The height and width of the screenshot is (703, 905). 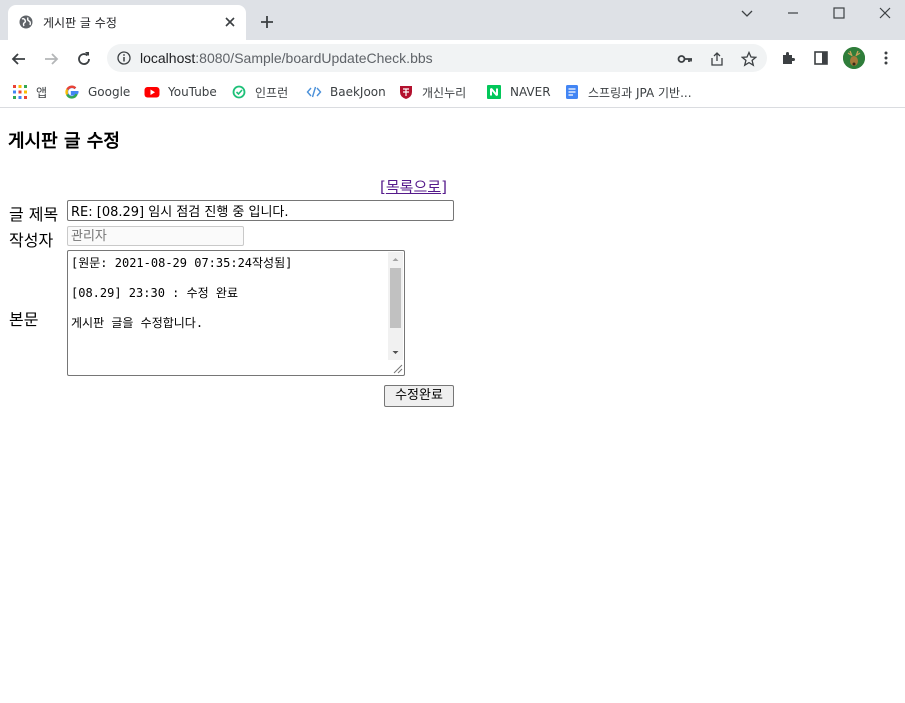 What do you see at coordinates (127, 22) in the screenshot?
I see `browser-tab: 게시판 글 수정` at bounding box center [127, 22].